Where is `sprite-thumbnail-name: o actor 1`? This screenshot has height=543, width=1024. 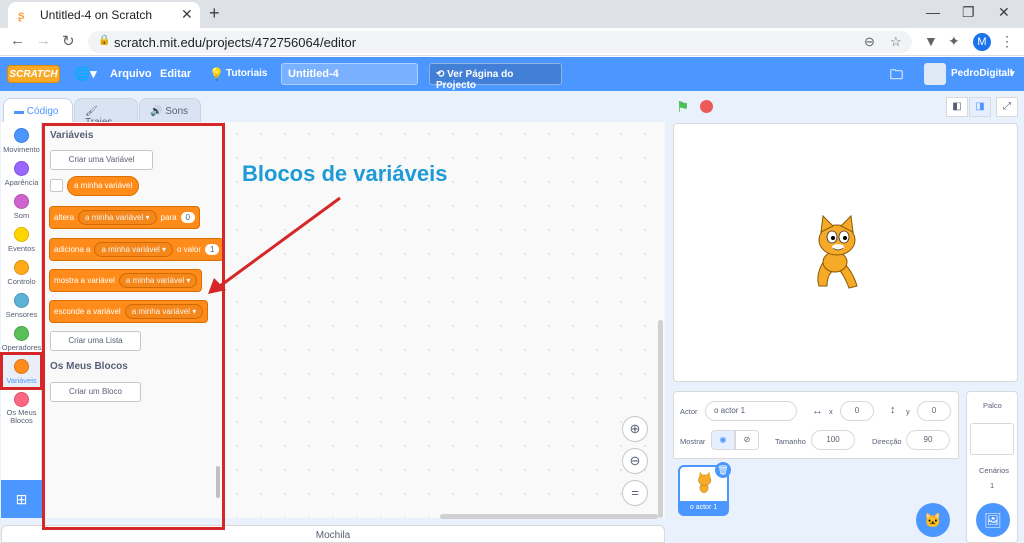 sprite-thumbnail-name: o actor 1 is located at coordinates (703, 507).